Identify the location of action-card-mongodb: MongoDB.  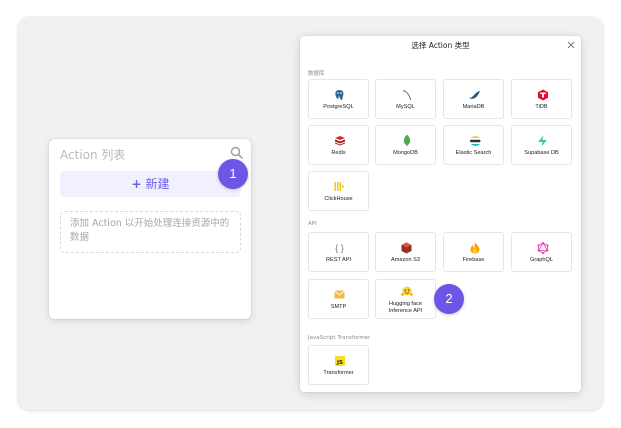
(405, 145).